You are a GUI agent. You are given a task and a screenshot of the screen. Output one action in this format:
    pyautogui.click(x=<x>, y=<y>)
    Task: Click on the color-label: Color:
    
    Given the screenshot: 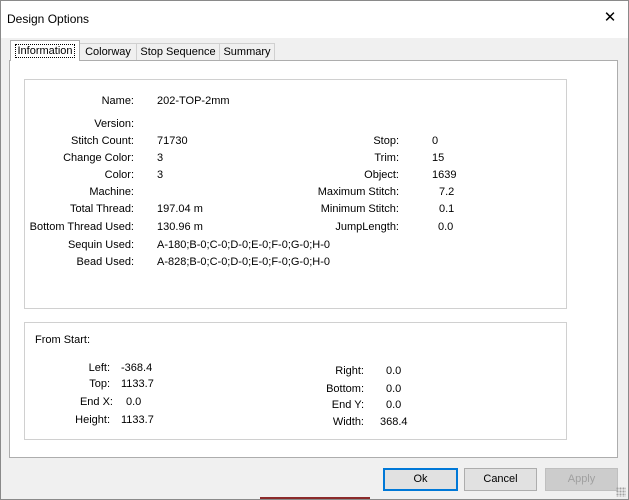 What is the action you would take?
    pyautogui.click(x=119, y=175)
    